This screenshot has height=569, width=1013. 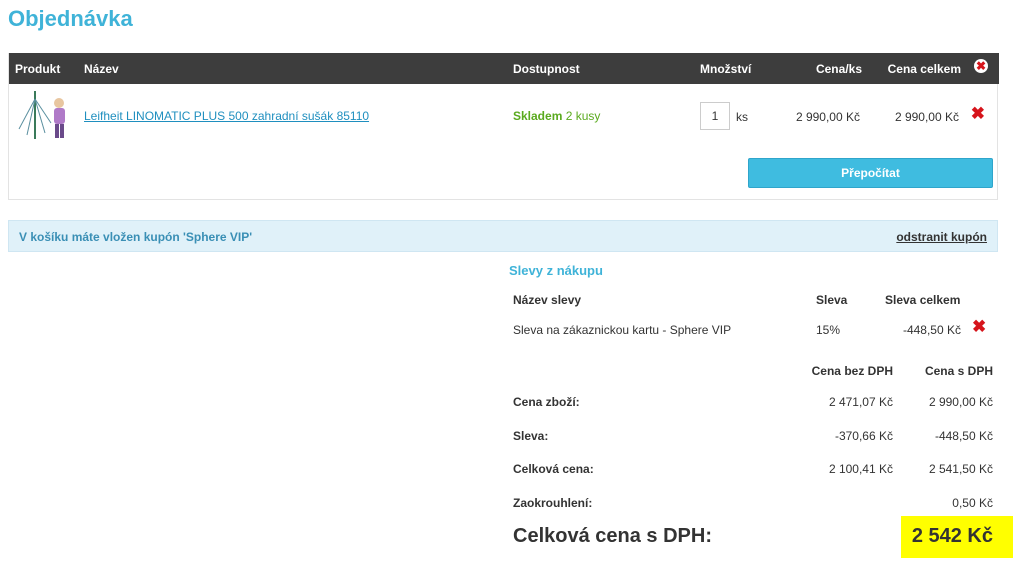 I want to click on summary-discount-with-vat: -448,50 Kč, so click(x=963, y=436).